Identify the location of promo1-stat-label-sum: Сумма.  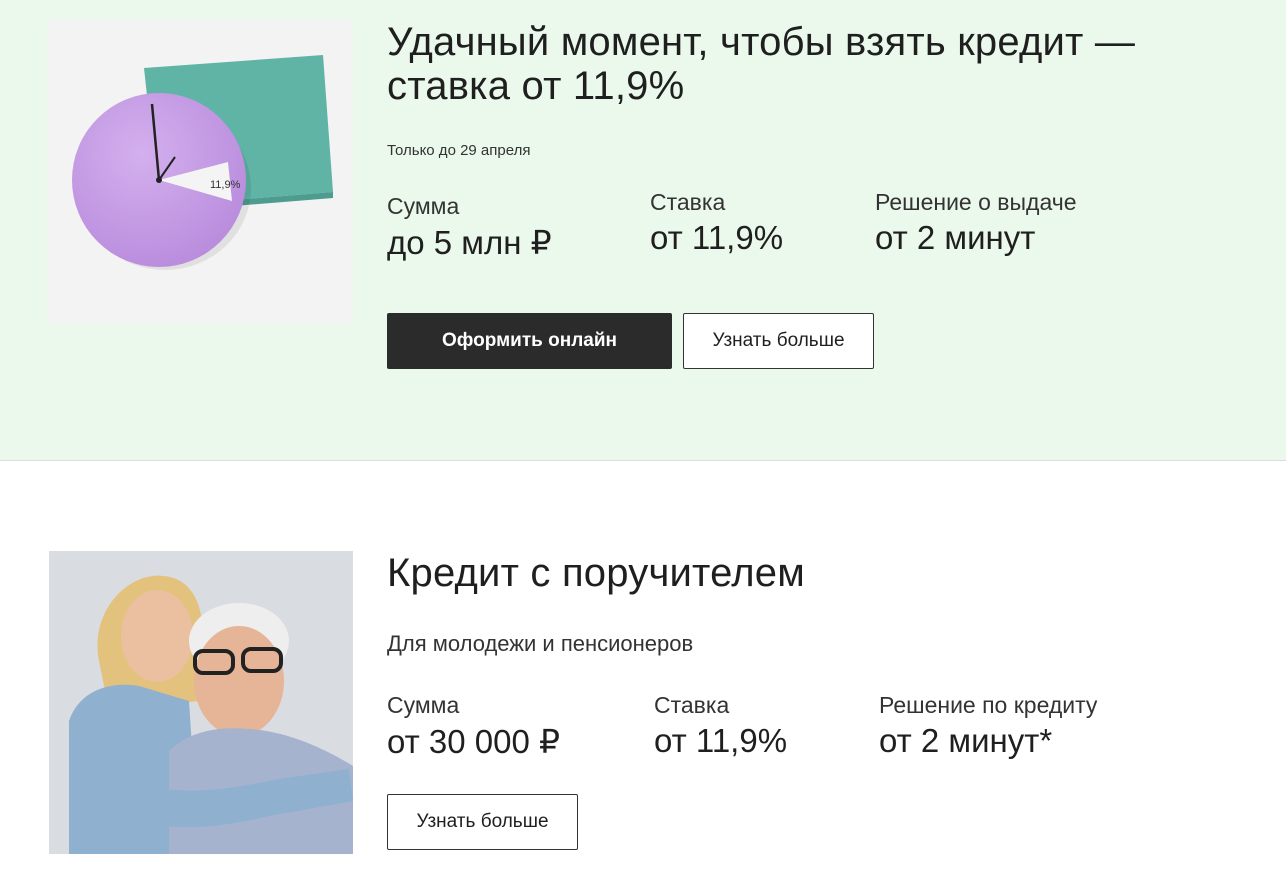
(423, 206).